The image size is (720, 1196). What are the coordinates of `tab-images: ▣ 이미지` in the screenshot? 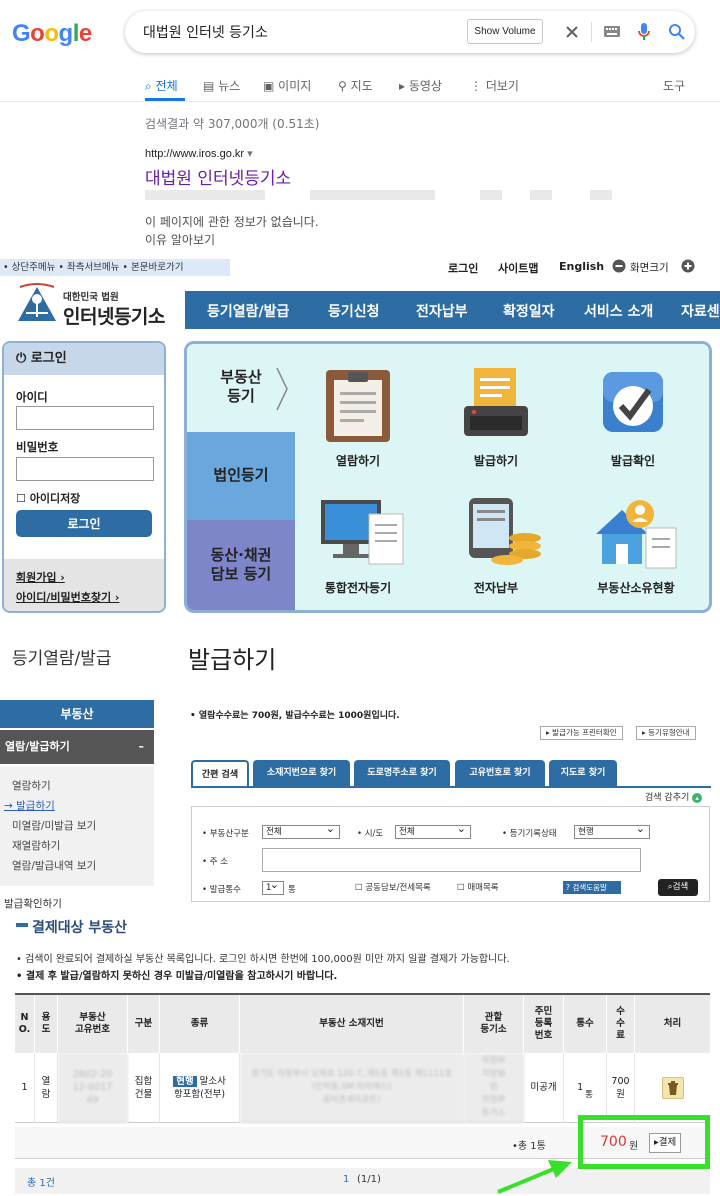 It's located at (287, 85).